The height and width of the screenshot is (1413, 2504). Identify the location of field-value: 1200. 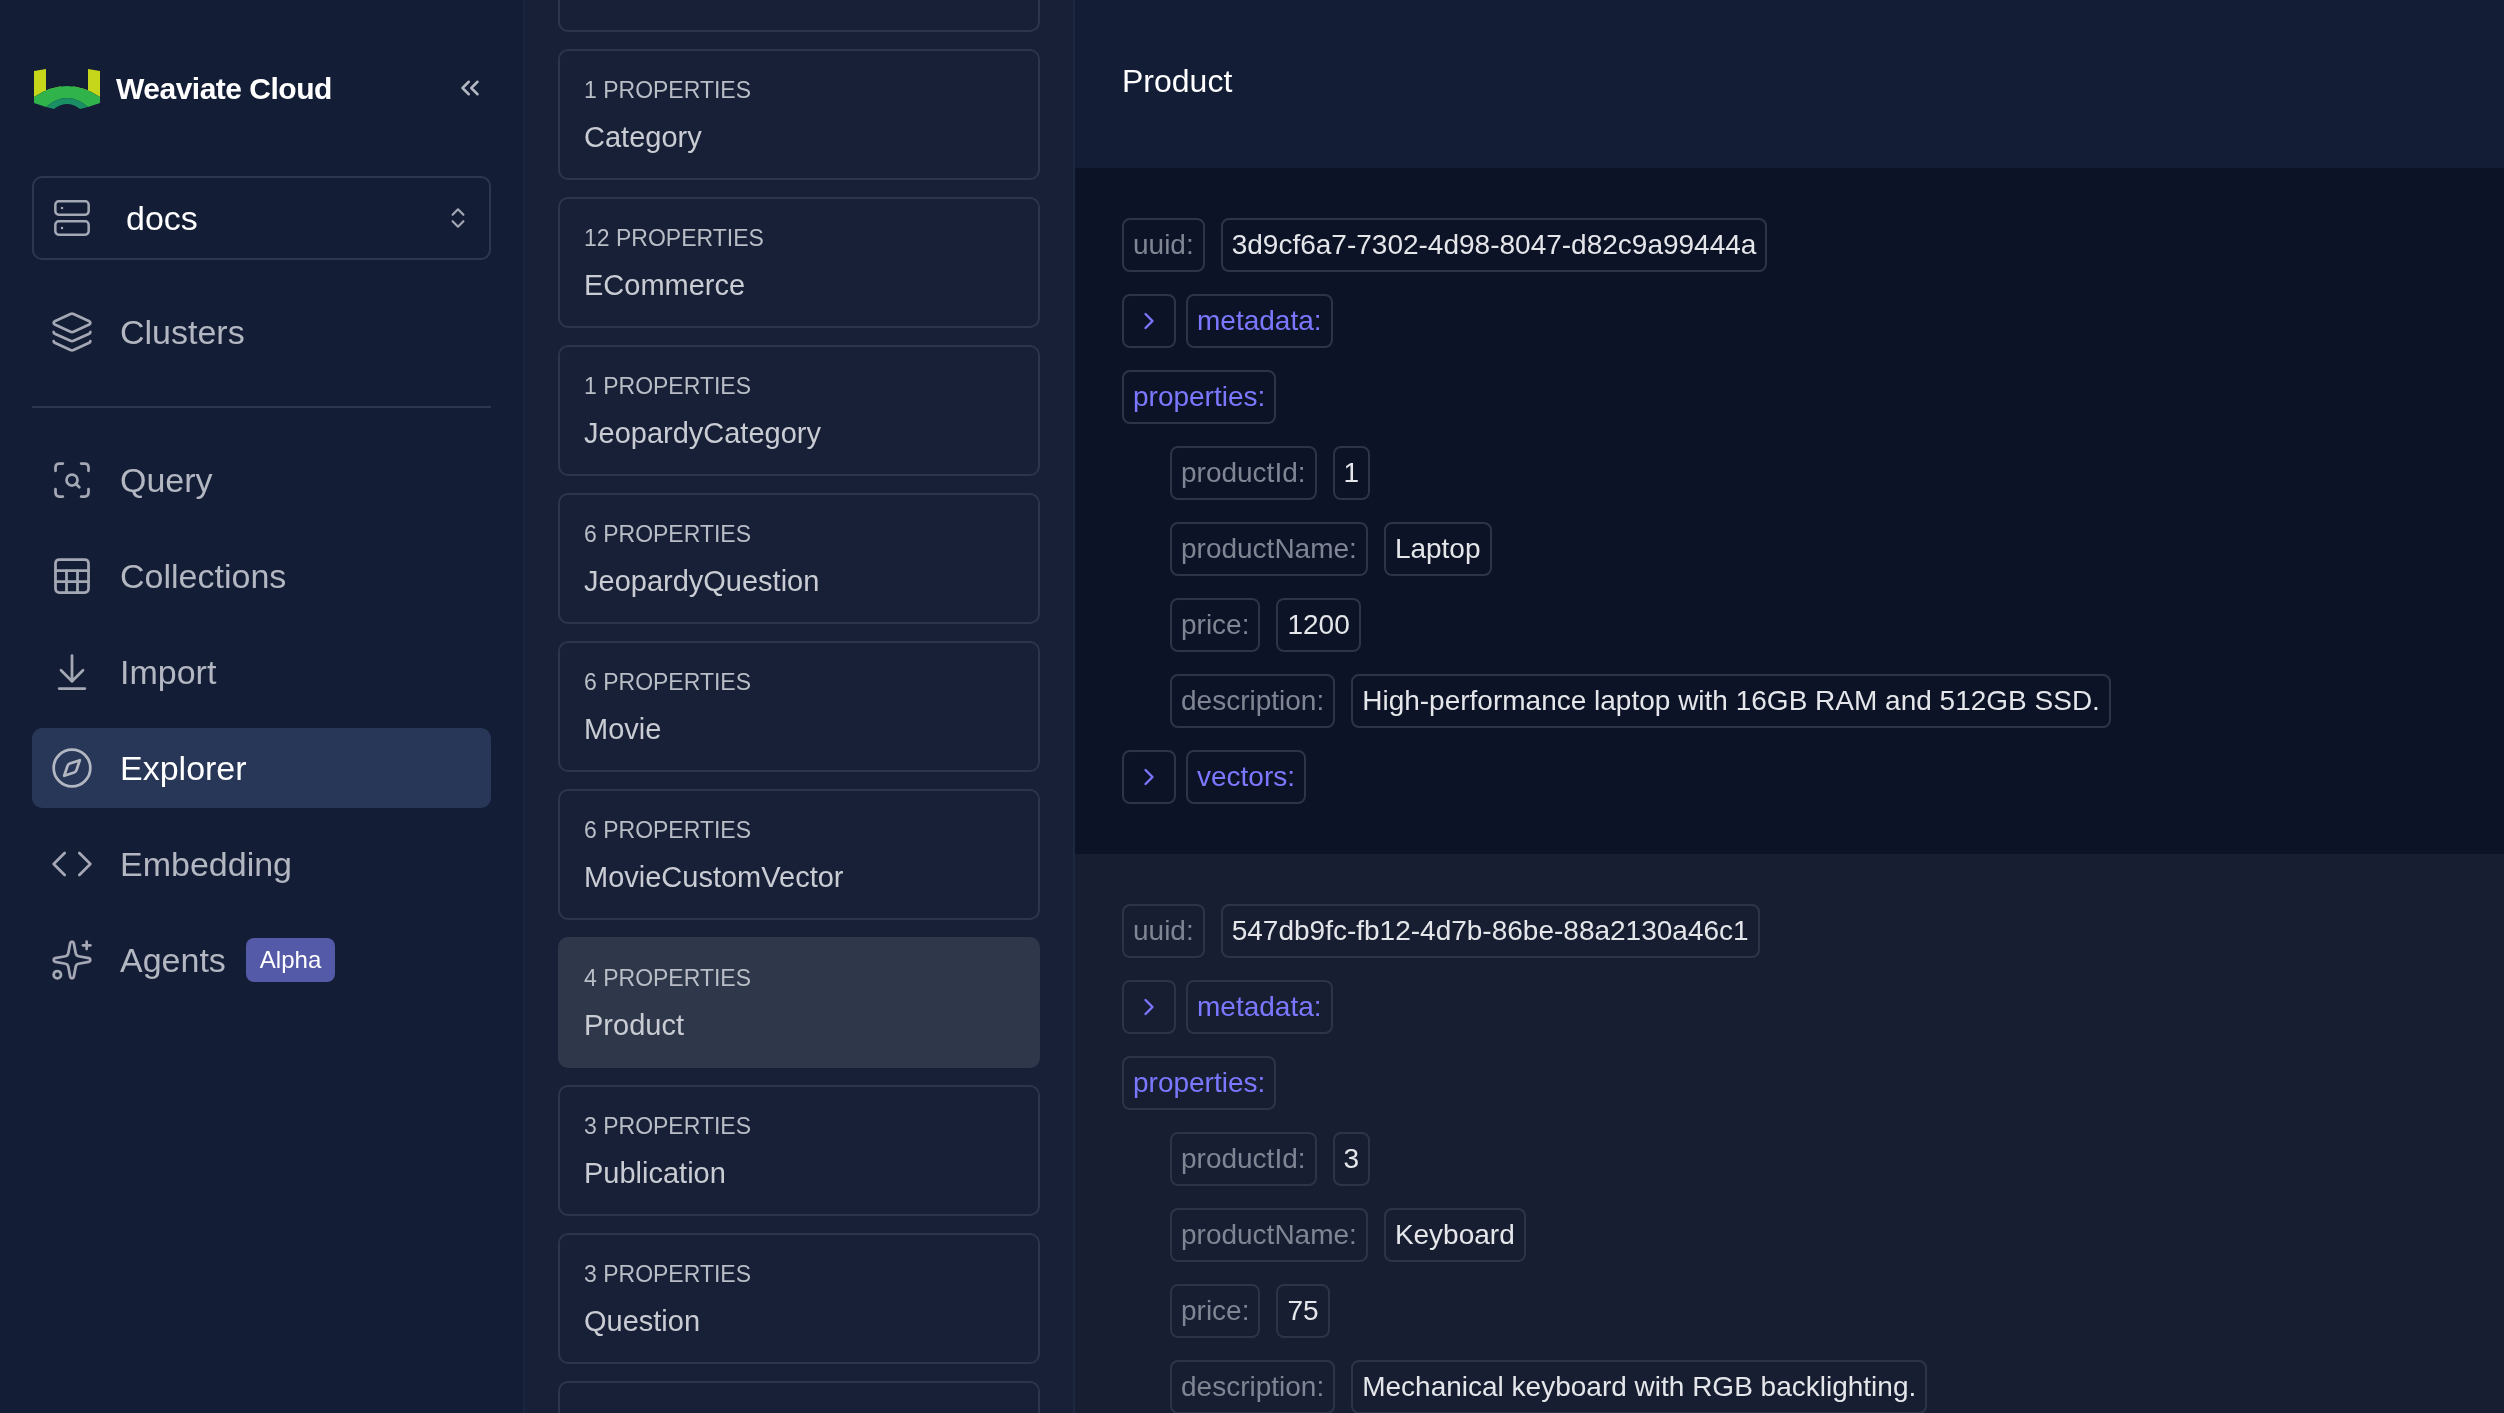
(1318, 625).